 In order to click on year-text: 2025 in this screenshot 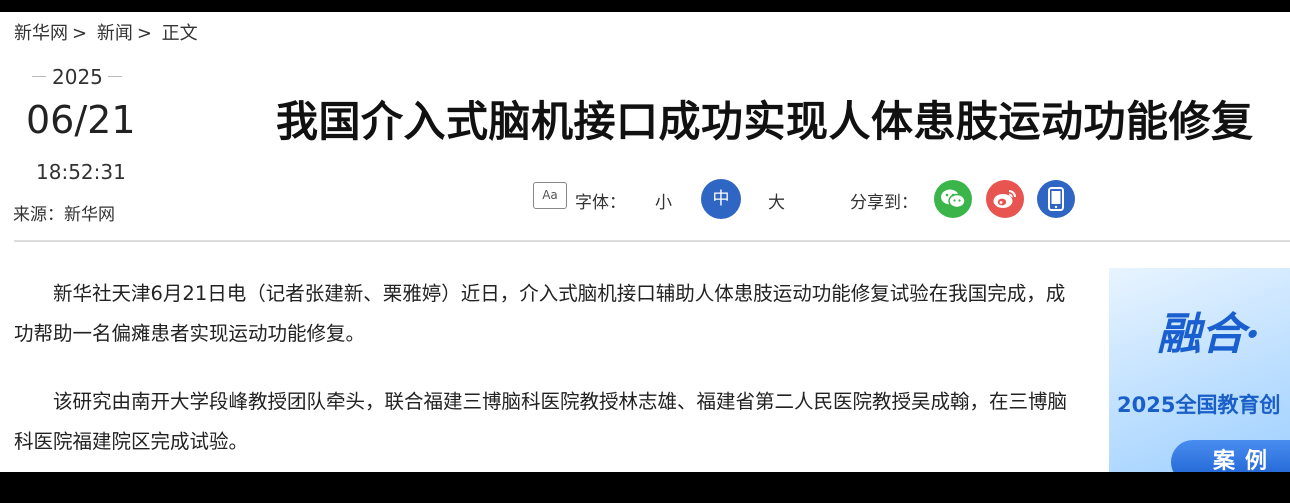, I will do `click(77, 77)`.